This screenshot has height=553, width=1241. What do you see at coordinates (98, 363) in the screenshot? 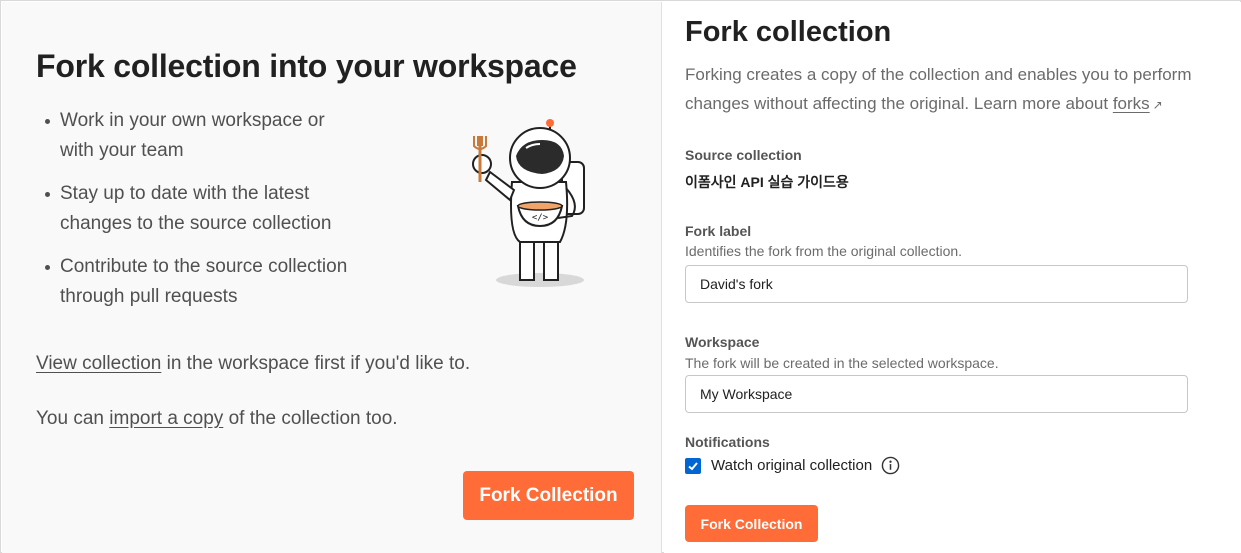
I see `view-collection-link: View collection` at bounding box center [98, 363].